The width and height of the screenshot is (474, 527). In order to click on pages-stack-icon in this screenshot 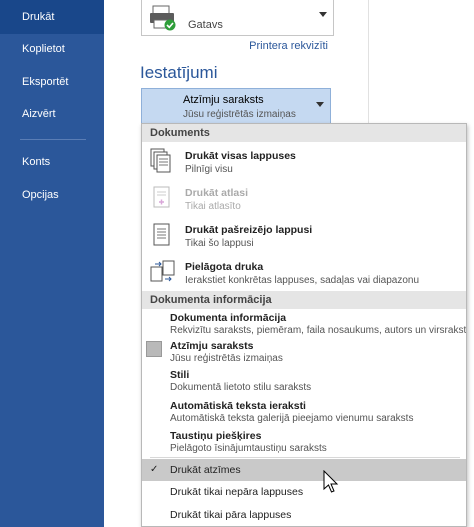, I will do `click(162, 164)`.